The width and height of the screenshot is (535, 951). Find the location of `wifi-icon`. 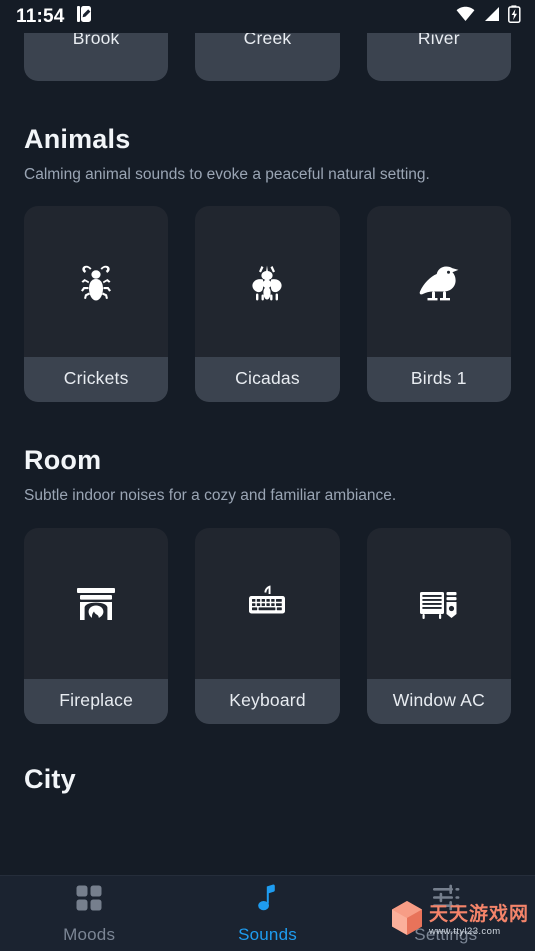

wifi-icon is located at coordinates (465, 16).